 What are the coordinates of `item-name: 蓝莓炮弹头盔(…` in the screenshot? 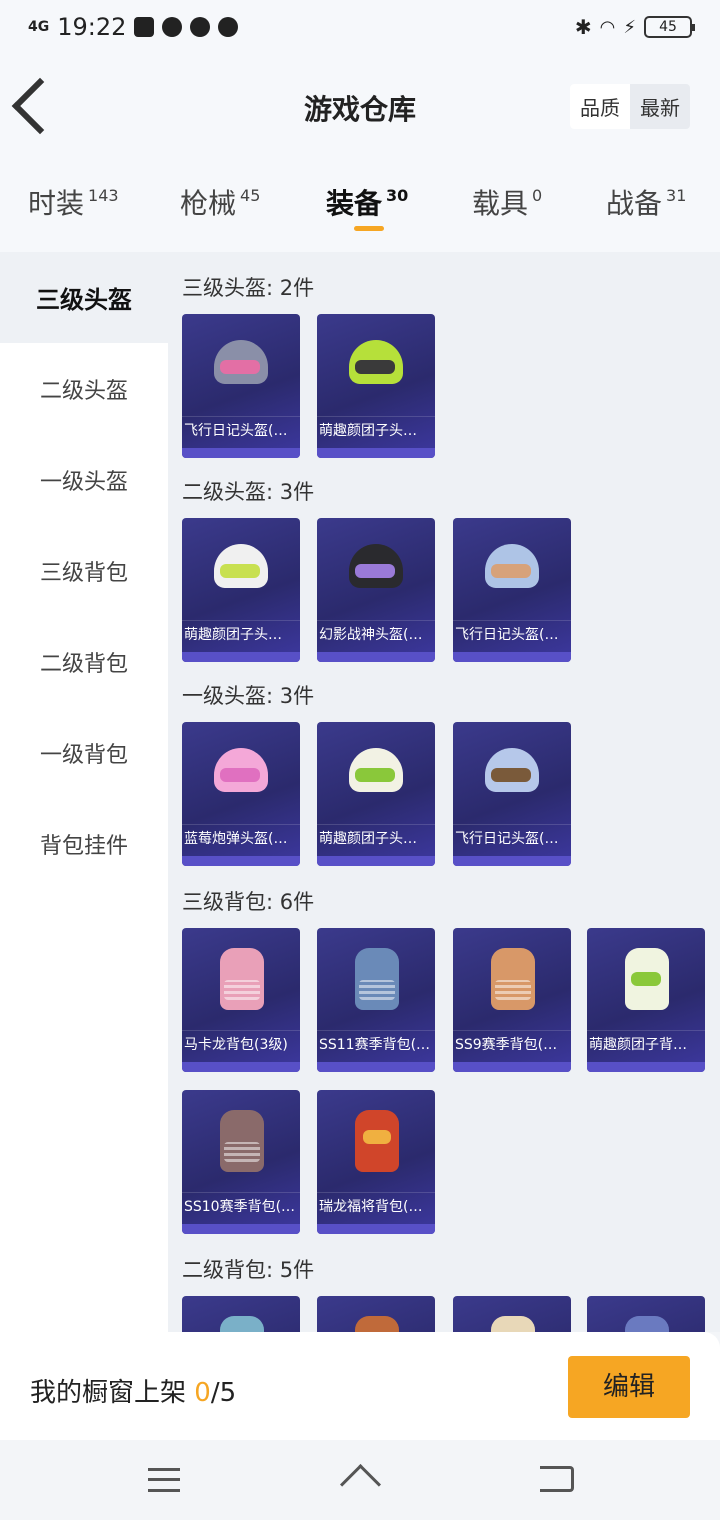 It's located at (241, 838).